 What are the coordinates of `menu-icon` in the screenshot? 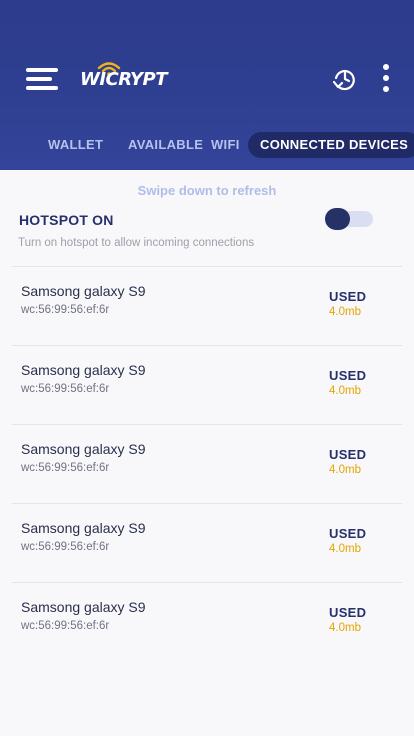 It's located at (42, 80).